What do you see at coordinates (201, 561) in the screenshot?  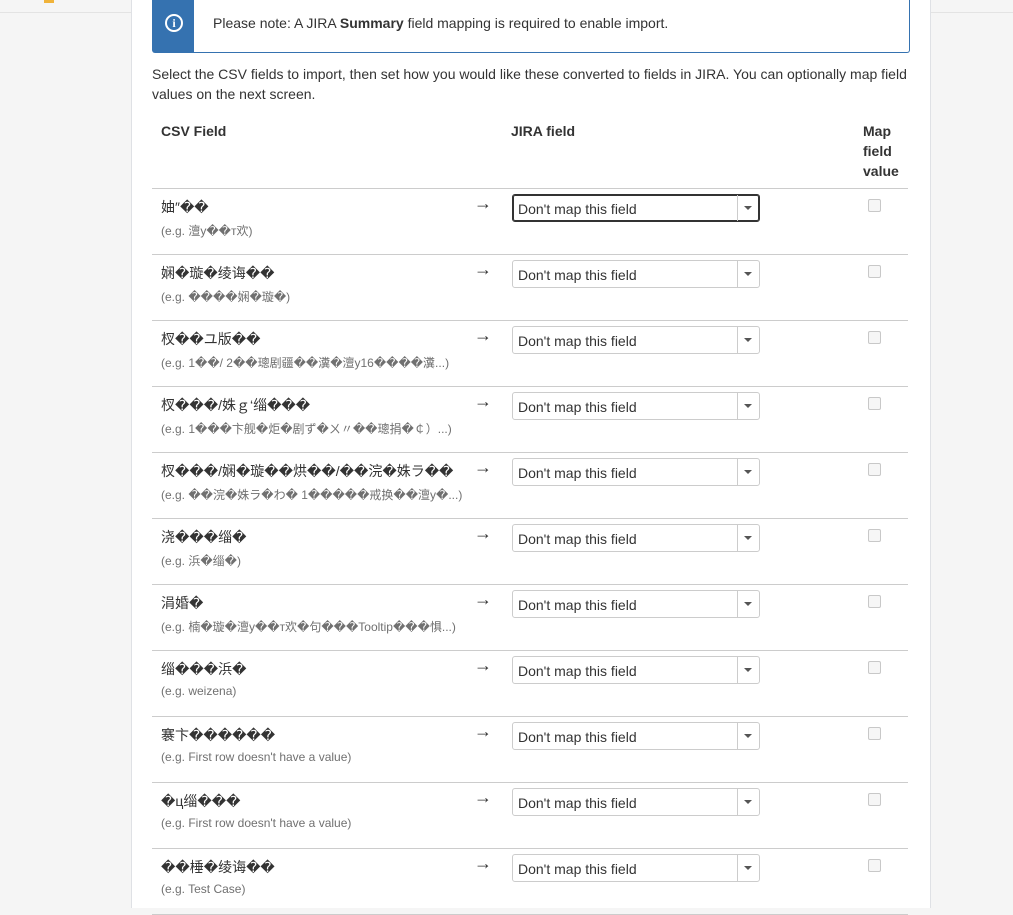 I see `csv-field-example: (e.g. 浜�缁�)` at bounding box center [201, 561].